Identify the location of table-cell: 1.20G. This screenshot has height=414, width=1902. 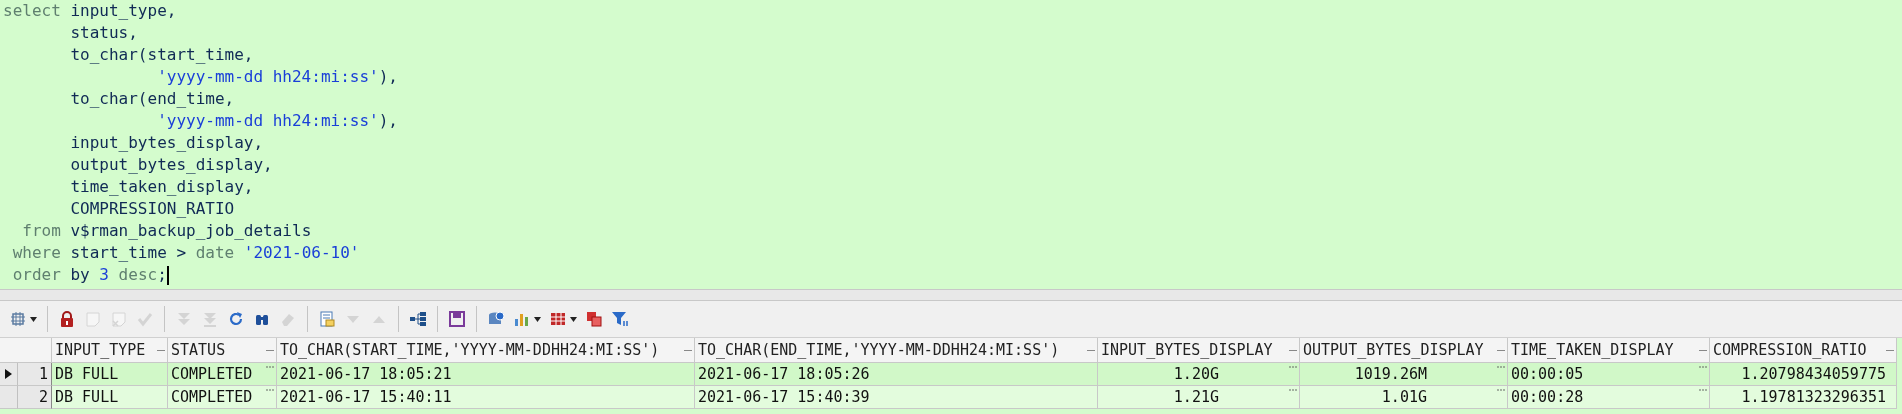
(1199, 374).